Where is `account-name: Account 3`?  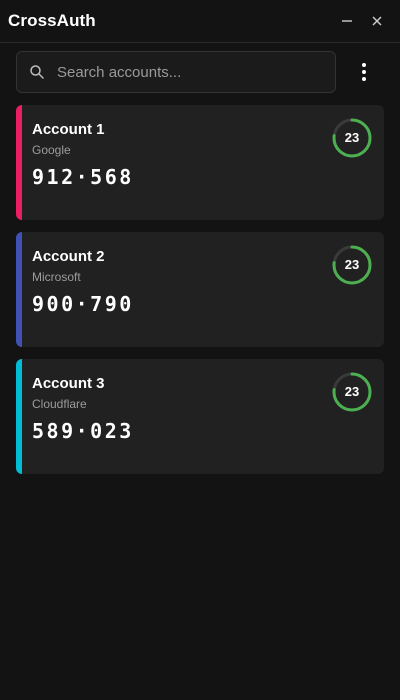
account-name: Account 3 is located at coordinates (68, 383).